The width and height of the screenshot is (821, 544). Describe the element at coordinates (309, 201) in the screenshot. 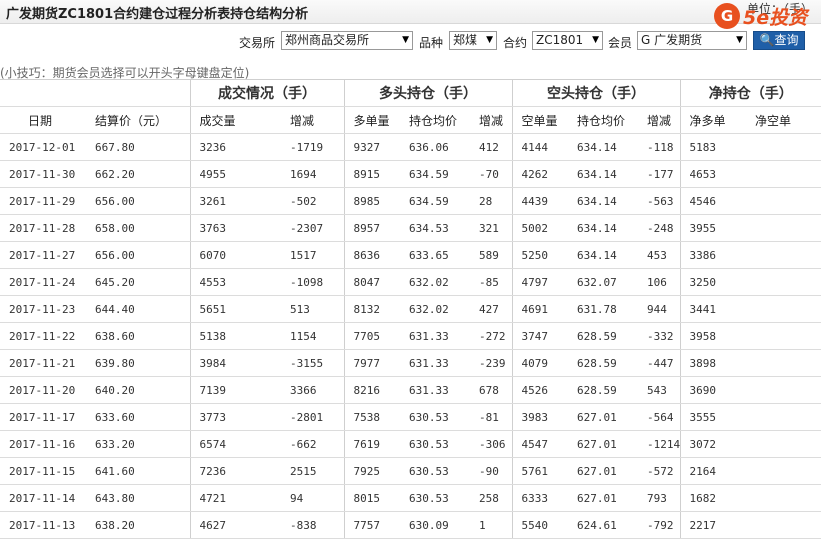

I see `cell-volume-change: -502` at that location.